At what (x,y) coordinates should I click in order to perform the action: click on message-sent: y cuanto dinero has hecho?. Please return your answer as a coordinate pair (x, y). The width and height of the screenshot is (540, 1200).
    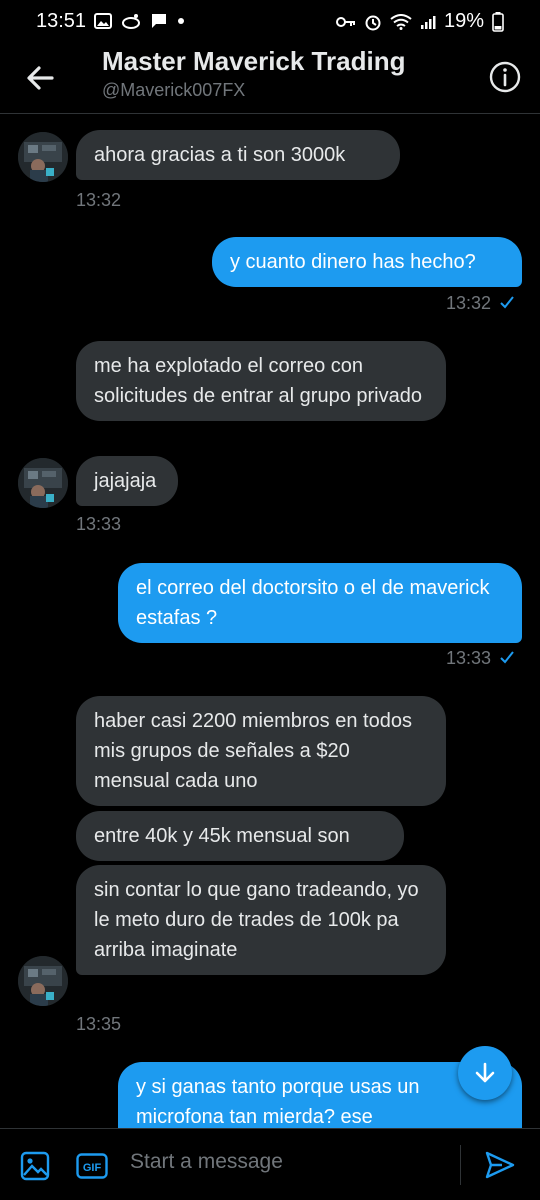
    Looking at the image, I should click on (367, 262).